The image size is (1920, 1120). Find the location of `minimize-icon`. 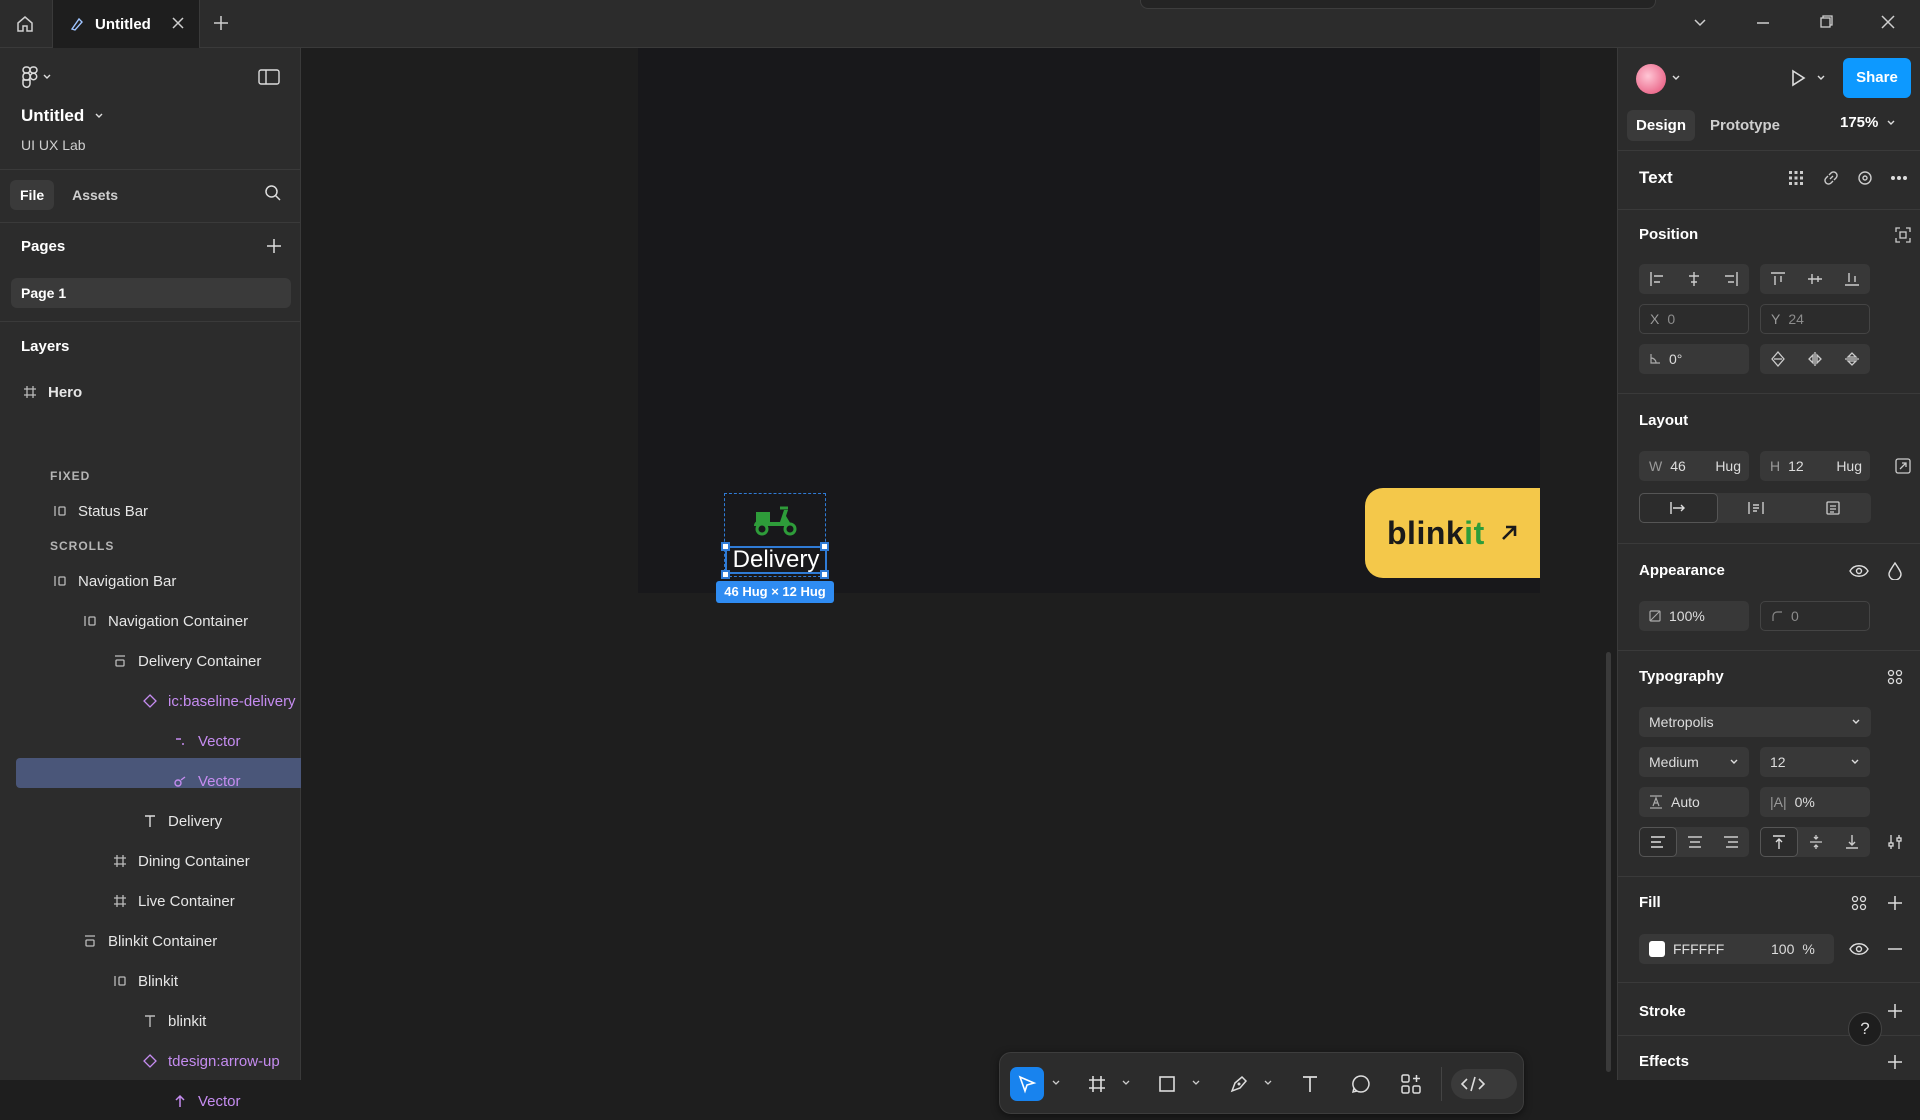

minimize-icon is located at coordinates (1763, 22).